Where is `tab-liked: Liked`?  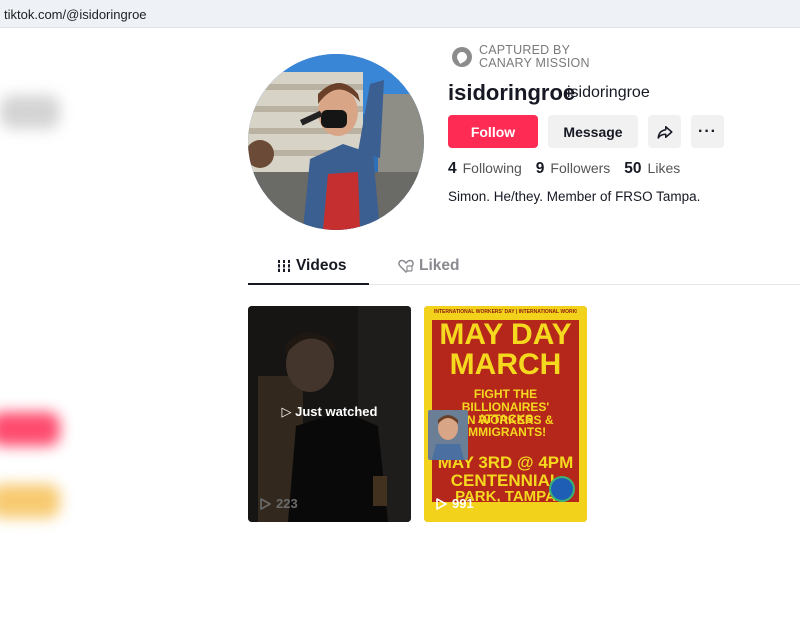 tab-liked: Liked is located at coordinates (428, 266).